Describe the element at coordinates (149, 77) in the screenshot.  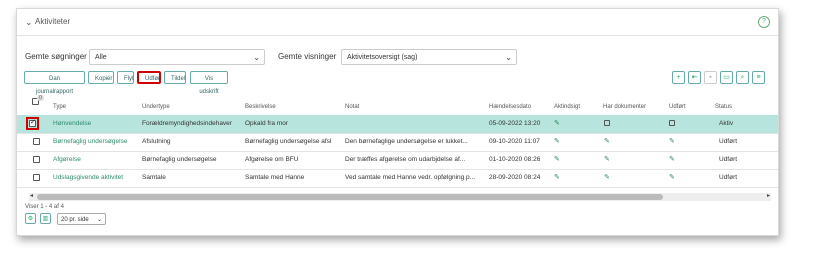
I see `execute-button: Udfør` at that location.